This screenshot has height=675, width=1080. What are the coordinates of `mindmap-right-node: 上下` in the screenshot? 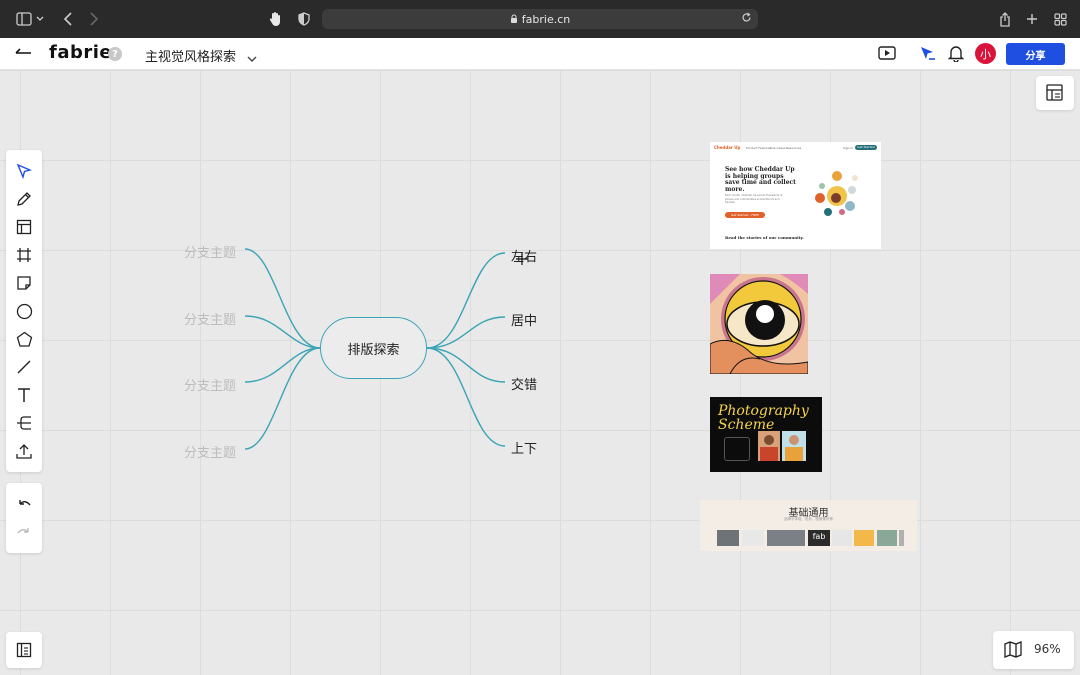 It's located at (524, 447).